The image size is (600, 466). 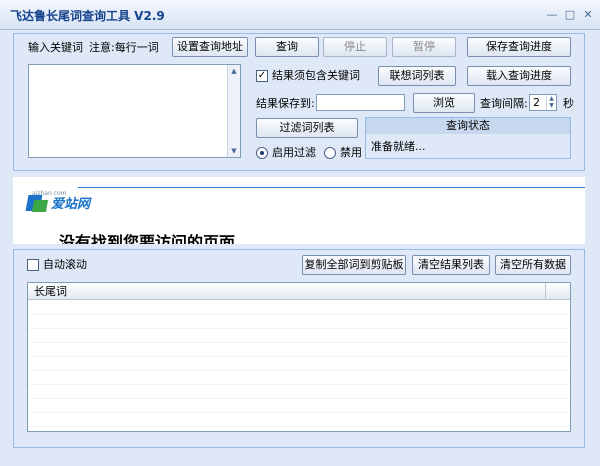 What do you see at coordinates (234, 151) in the screenshot?
I see `scroll-down-icon: ▼` at bounding box center [234, 151].